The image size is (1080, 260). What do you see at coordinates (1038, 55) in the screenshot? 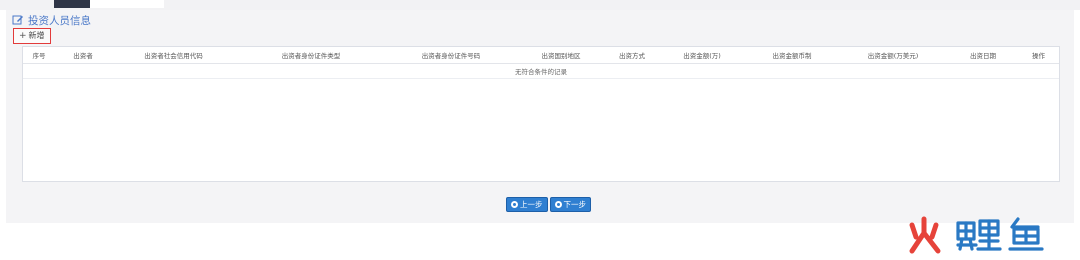
I see `column-header: 操作` at bounding box center [1038, 55].